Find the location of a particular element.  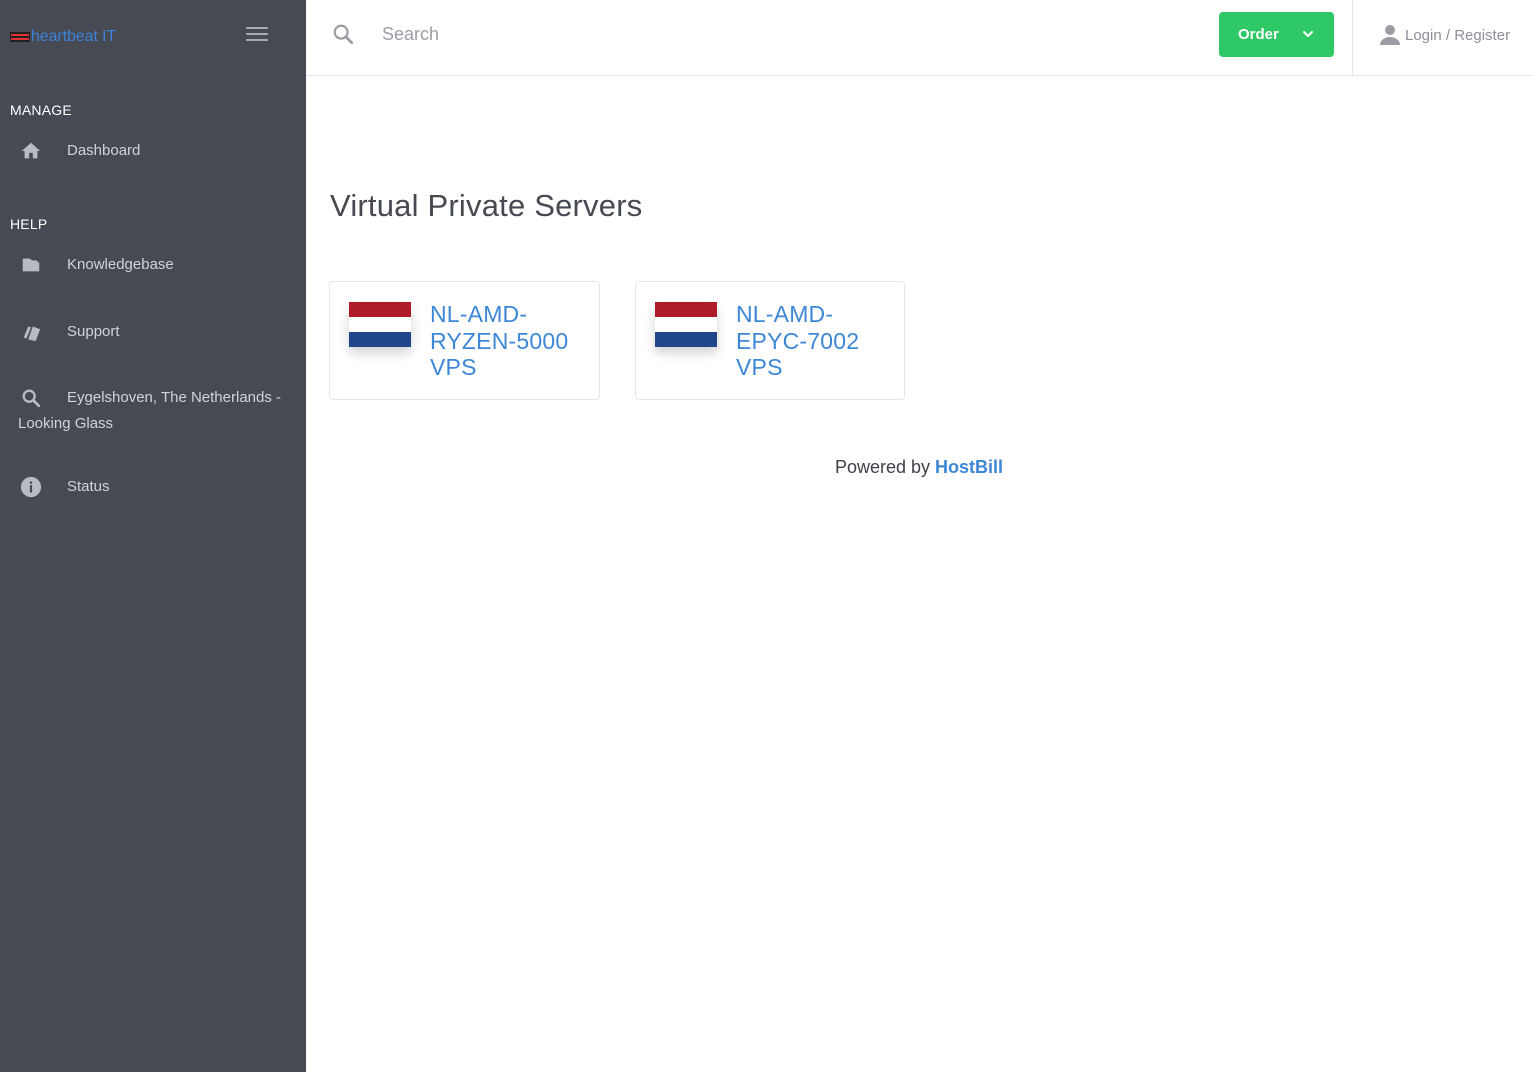

brand-logo-link: heartbeat IT is located at coordinates (63, 37).